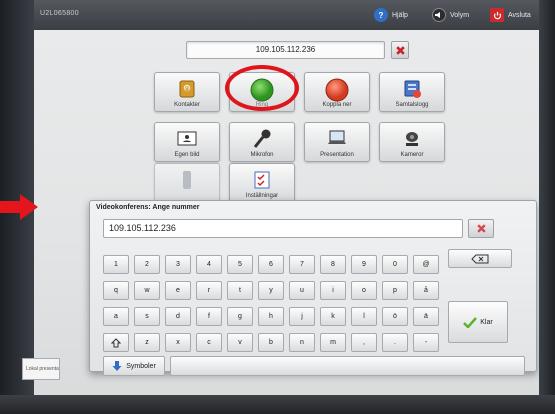  I want to click on key-c: c, so click(209, 342).